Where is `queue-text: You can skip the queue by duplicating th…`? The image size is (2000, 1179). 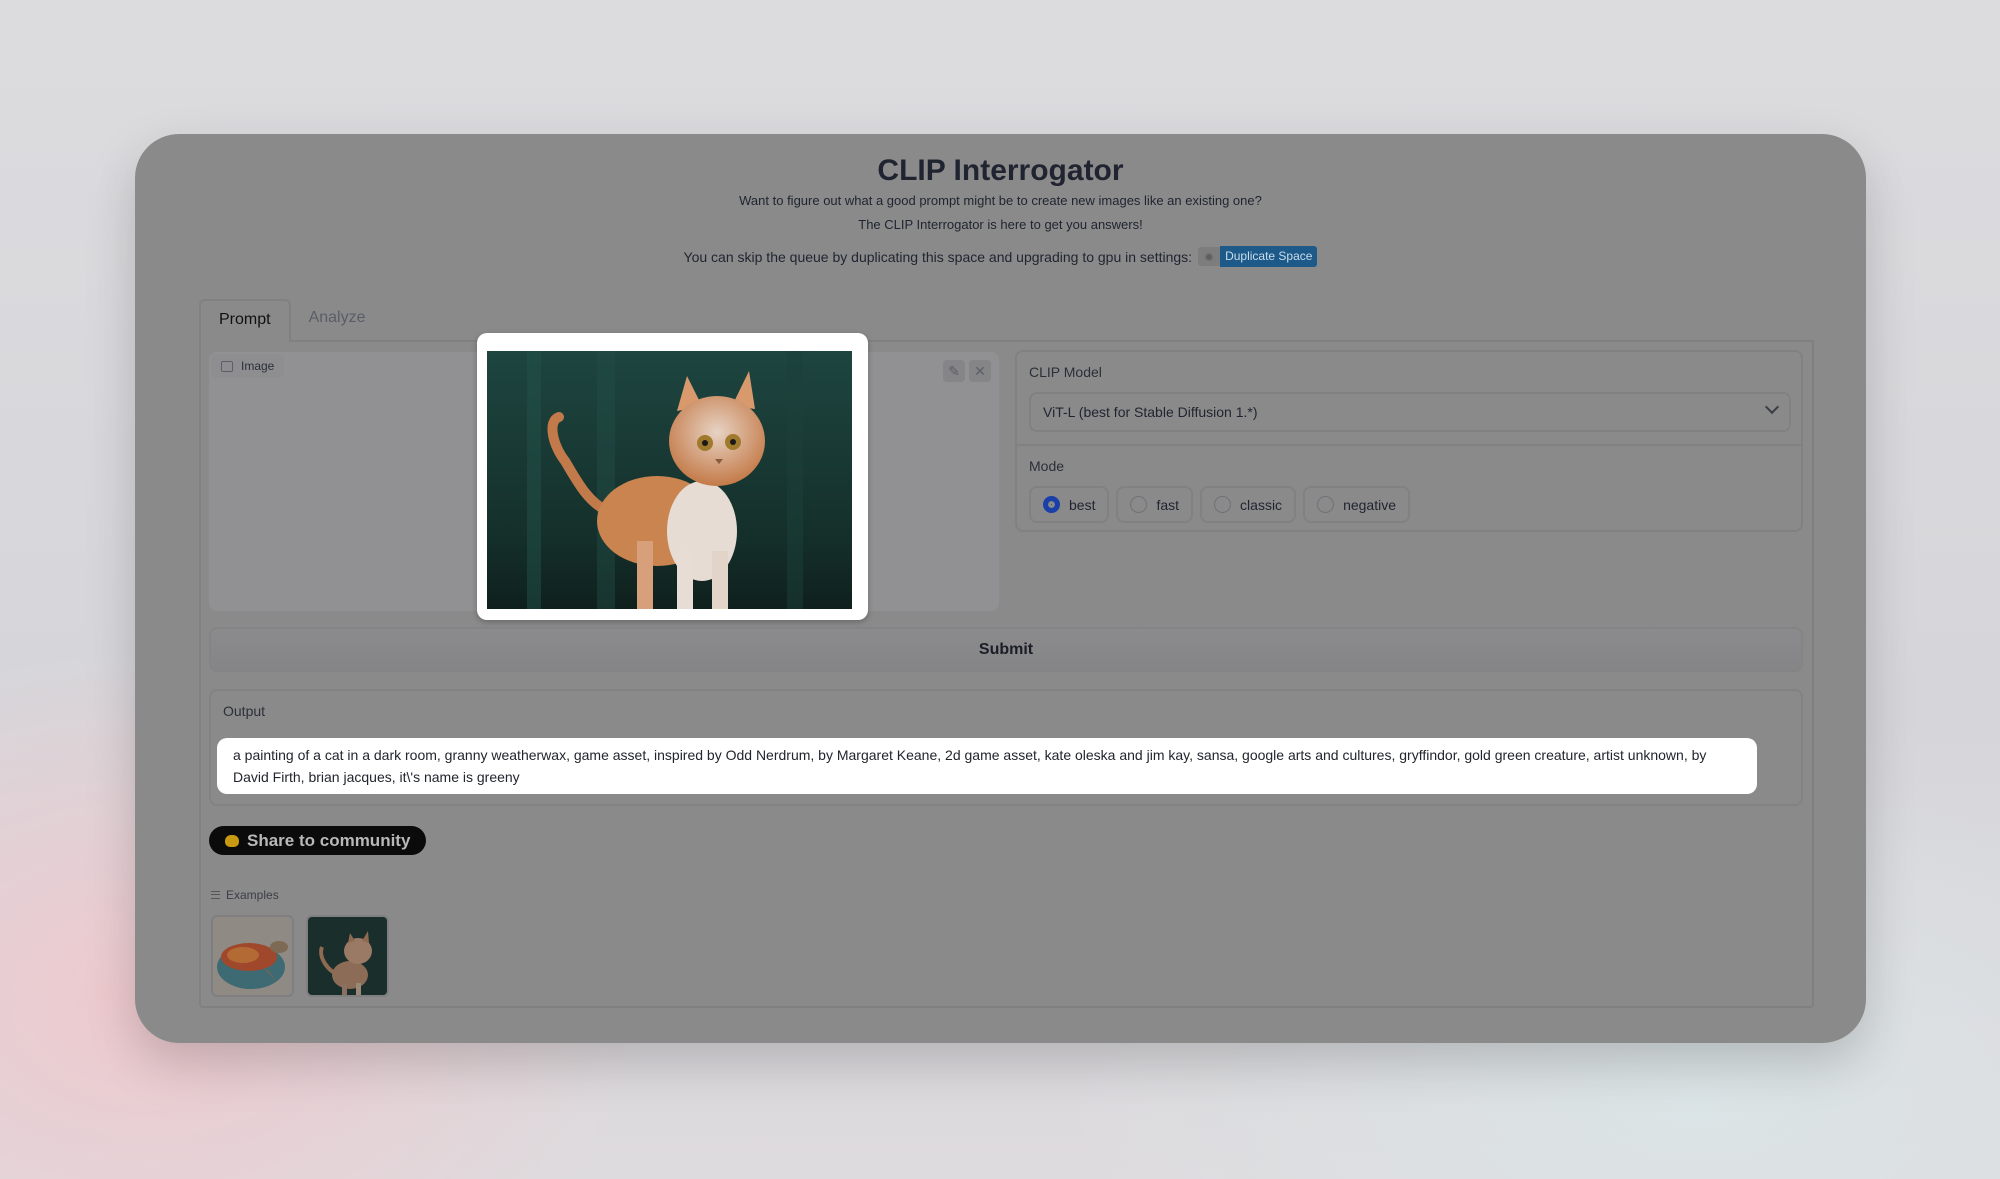
queue-text: You can skip the queue by duplicating th… is located at coordinates (938, 256).